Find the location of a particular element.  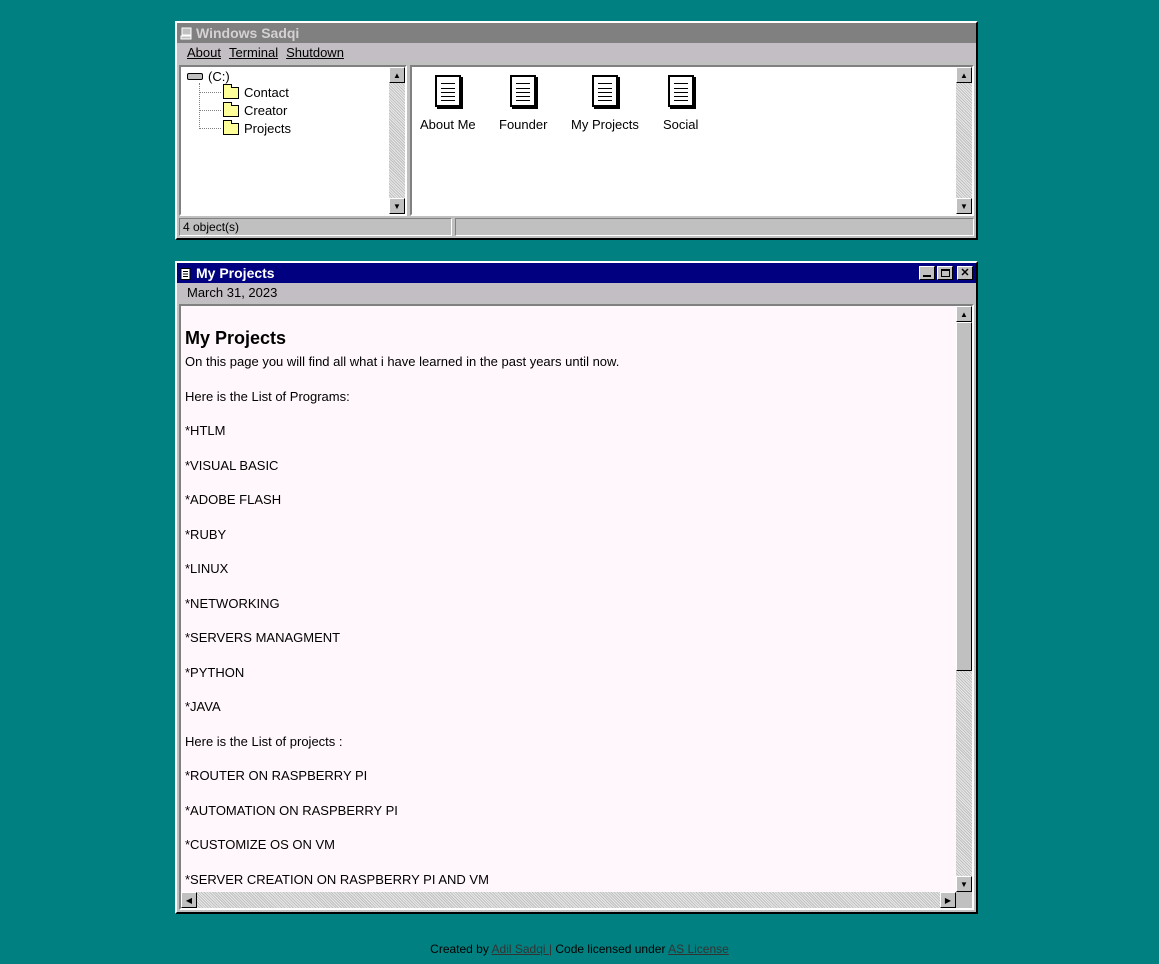

menu-terminal-label: Terminal is located at coordinates (253, 52).